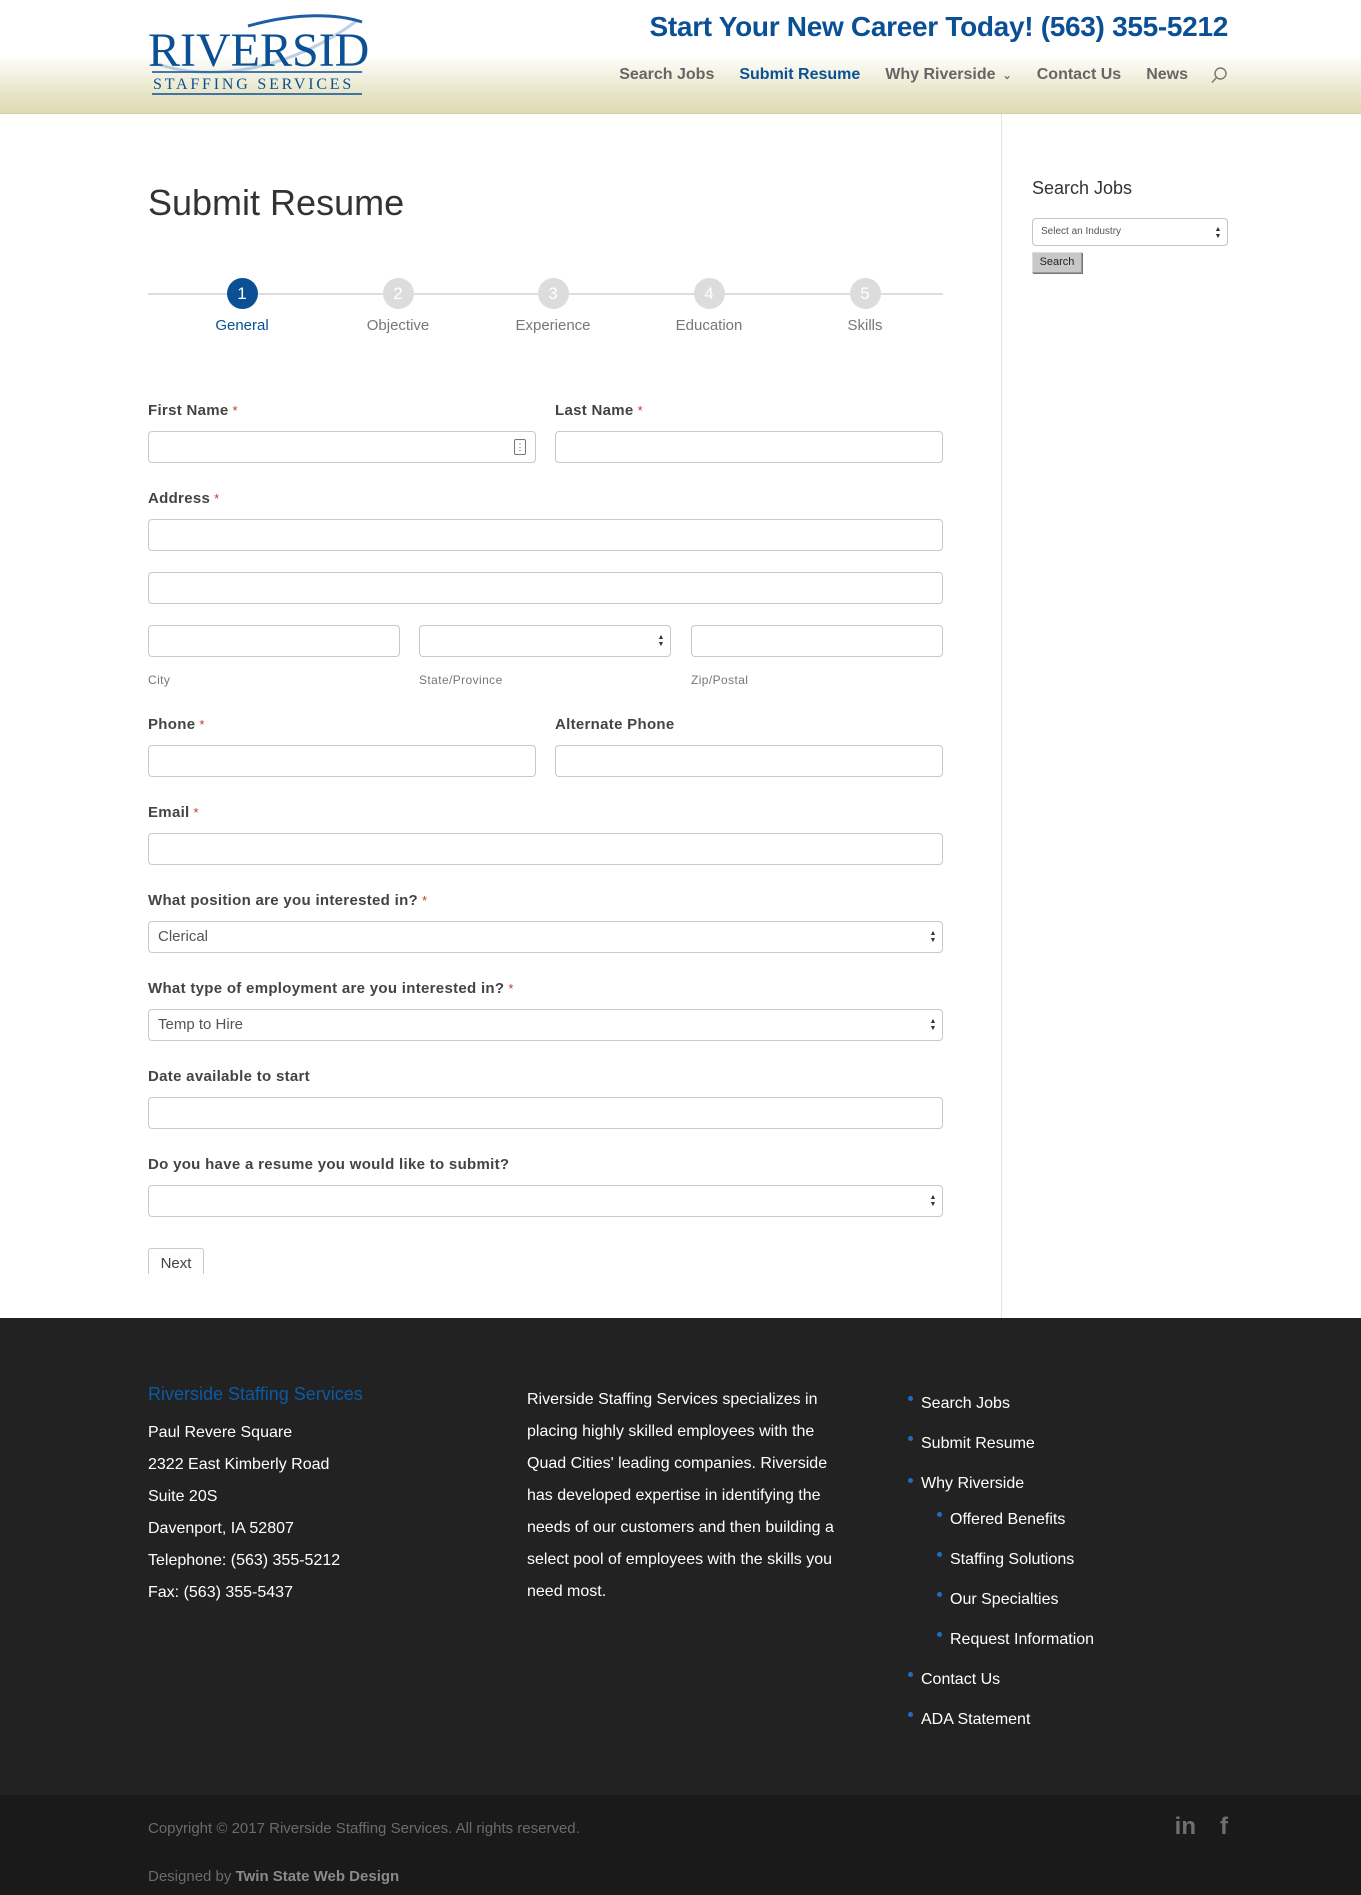 This screenshot has width=1361, height=1895. I want to click on last-name-input, so click(749, 447).